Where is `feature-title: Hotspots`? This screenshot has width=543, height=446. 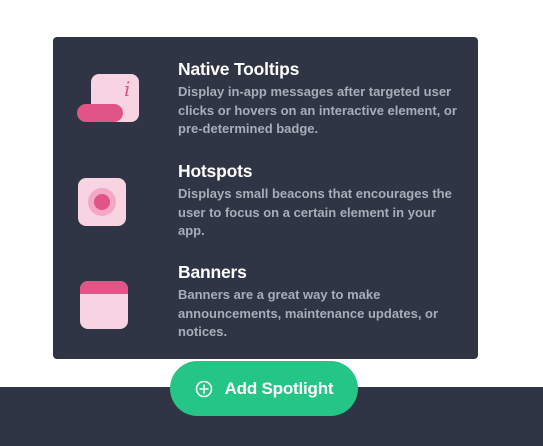 feature-title: Hotspots is located at coordinates (215, 171).